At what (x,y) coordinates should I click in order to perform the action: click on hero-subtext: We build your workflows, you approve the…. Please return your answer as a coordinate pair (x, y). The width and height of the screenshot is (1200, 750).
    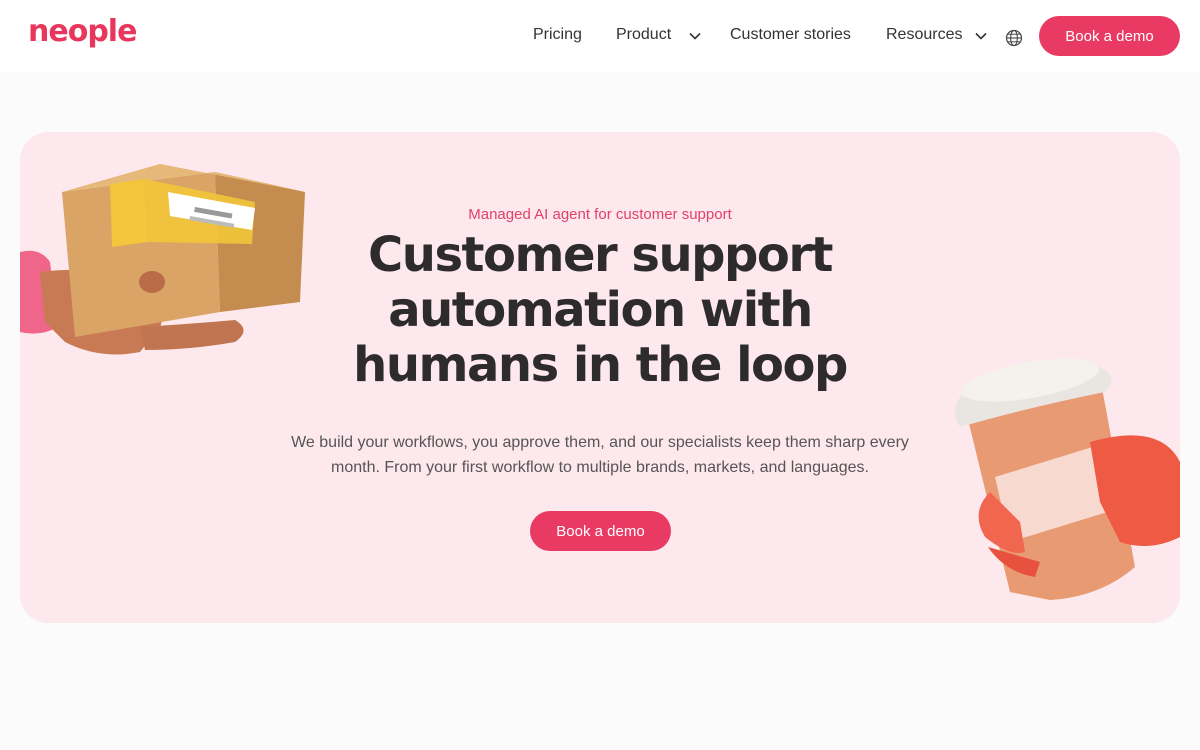
    Looking at the image, I should click on (600, 455).